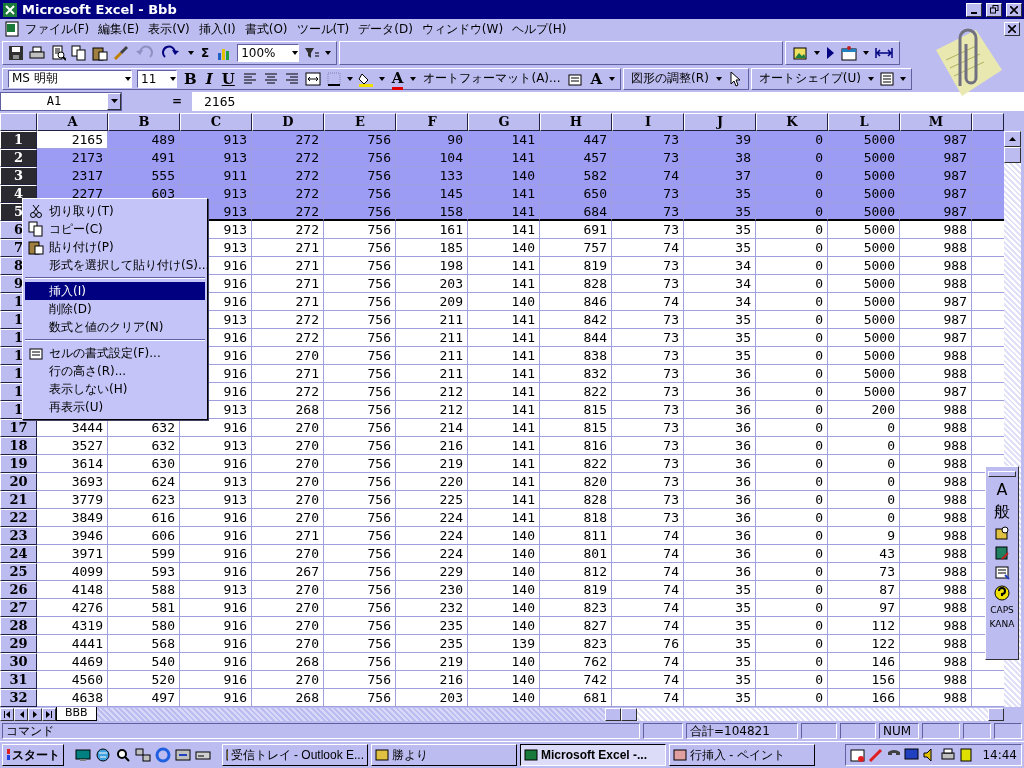 The width and height of the screenshot is (1024, 768). I want to click on column-header: C, so click(216, 122).